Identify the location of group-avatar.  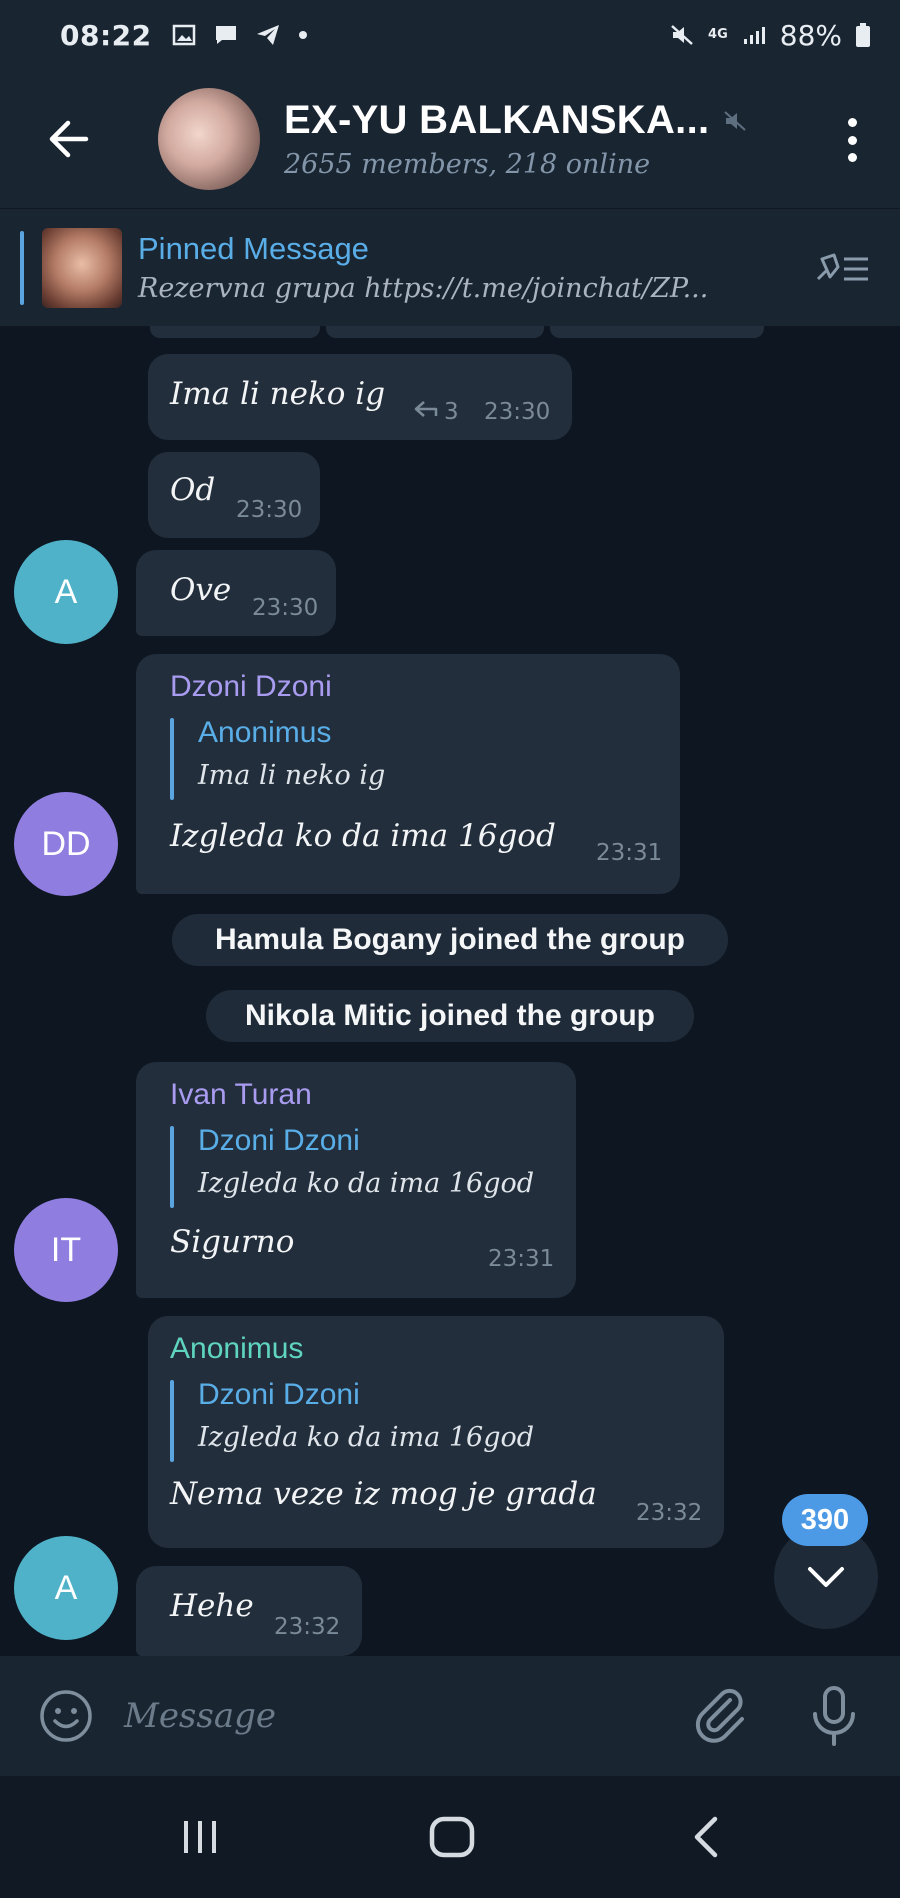
(209, 139).